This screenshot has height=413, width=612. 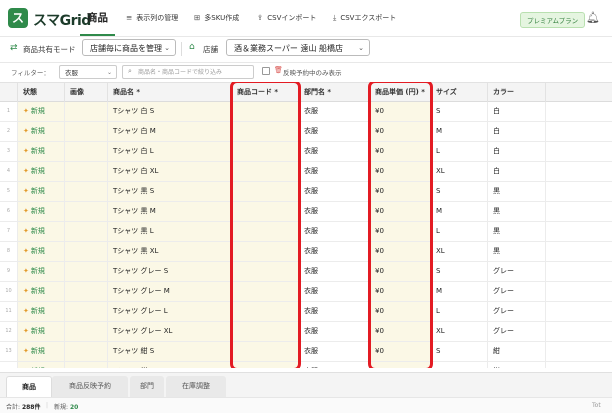 What do you see at coordinates (41, 92) in the screenshot?
I see `header-status: 状態` at bounding box center [41, 92].